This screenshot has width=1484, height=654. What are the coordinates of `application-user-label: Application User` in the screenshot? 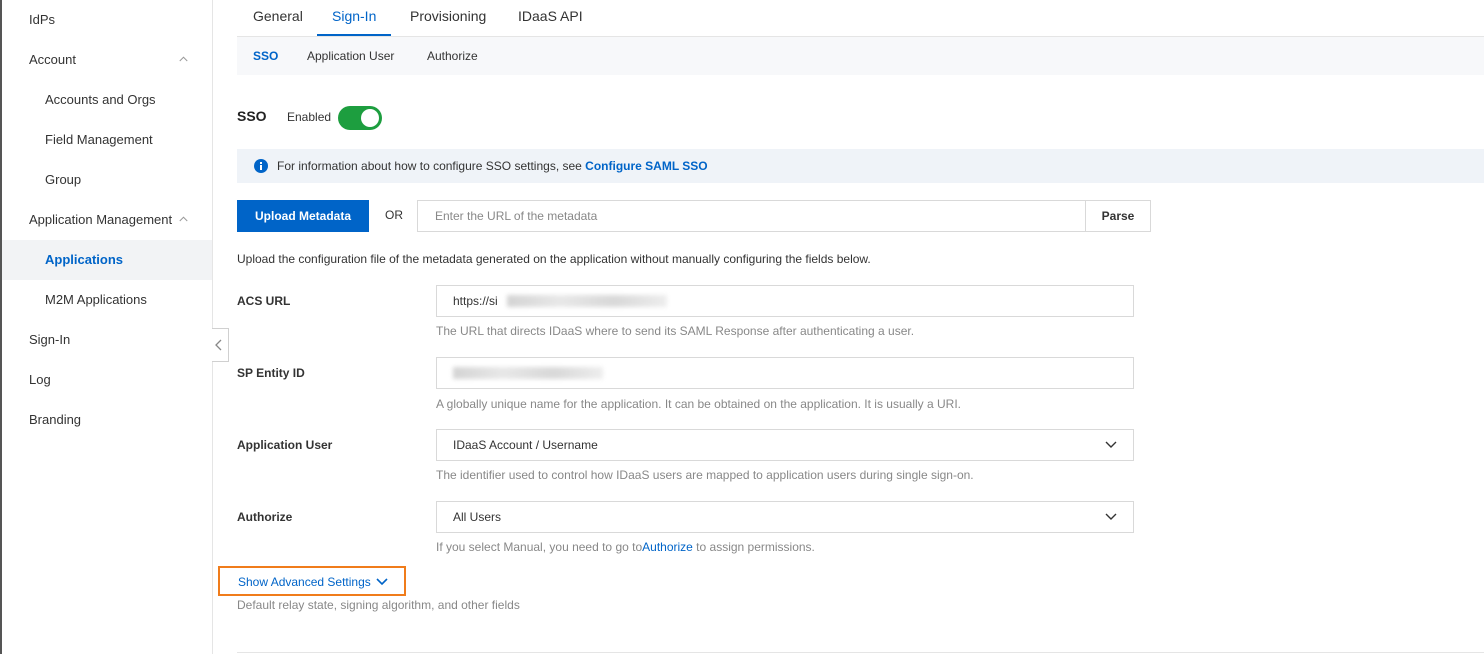 It's located at (285, 445).